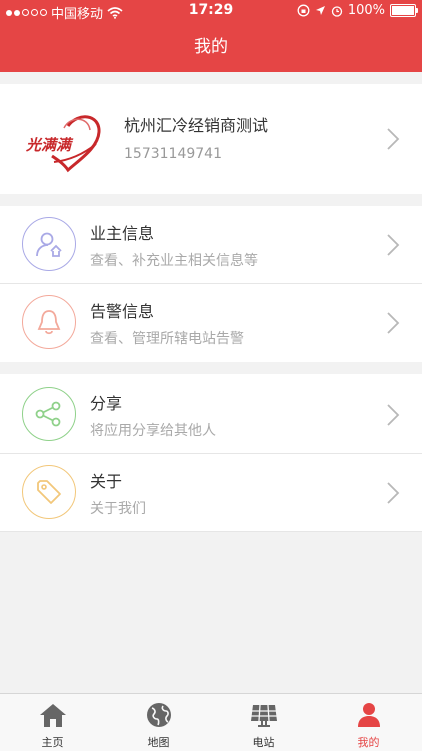 The image size is (422, 751). I want to click on person-icon, so click(368, 715).